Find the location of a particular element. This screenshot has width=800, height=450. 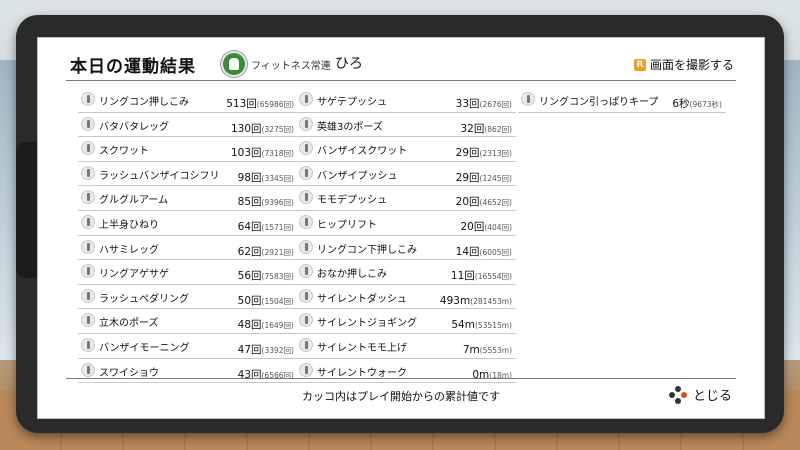

cumulative-total: (404回) is located at coordinates (498, 227).